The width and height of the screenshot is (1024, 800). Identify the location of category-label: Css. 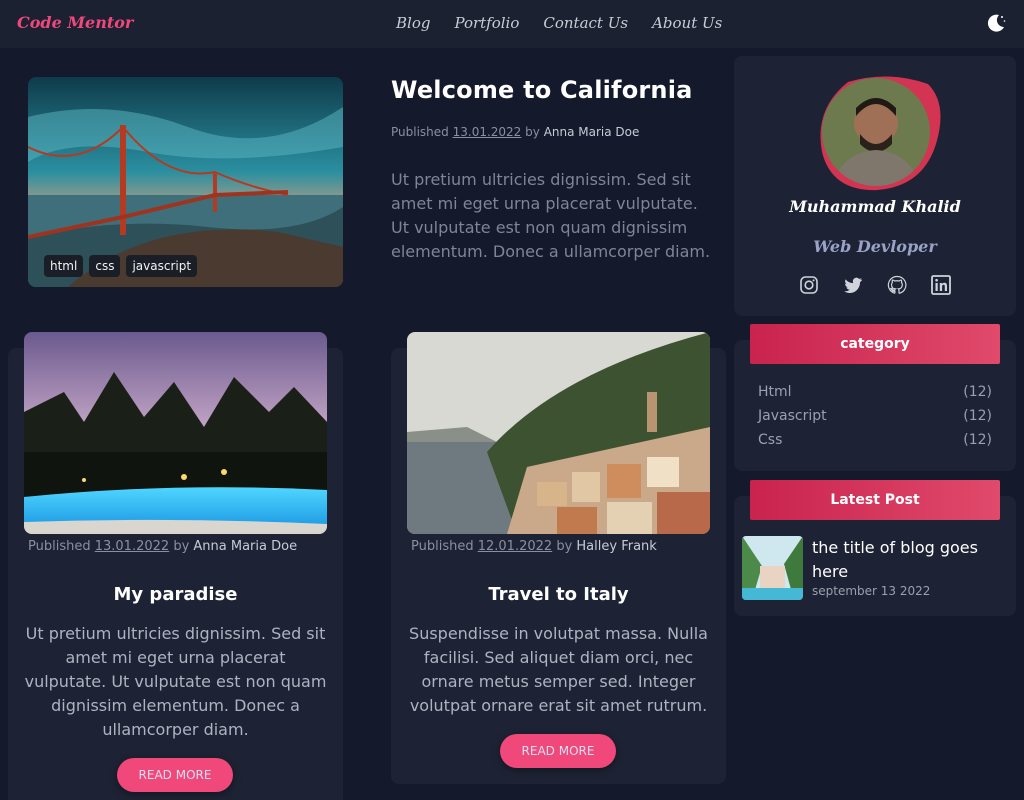
(770, 440).